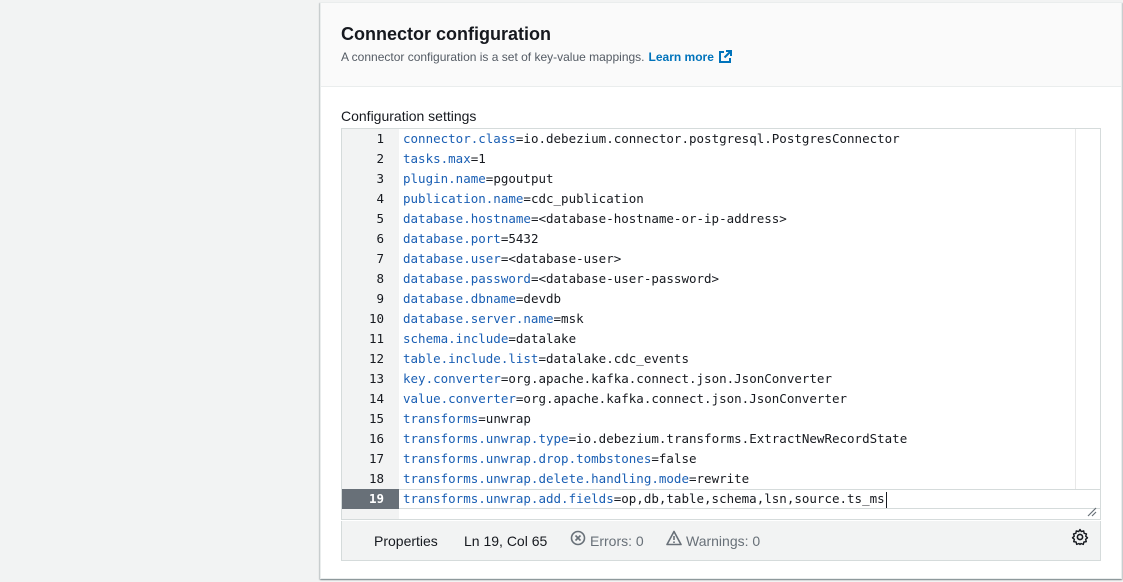 The height and width of the screenshot is (582, 1123). What do you see at coordinates (546, 338) in the screenshot?
I see `config-value: datalake` at bounding box center [546, 338].